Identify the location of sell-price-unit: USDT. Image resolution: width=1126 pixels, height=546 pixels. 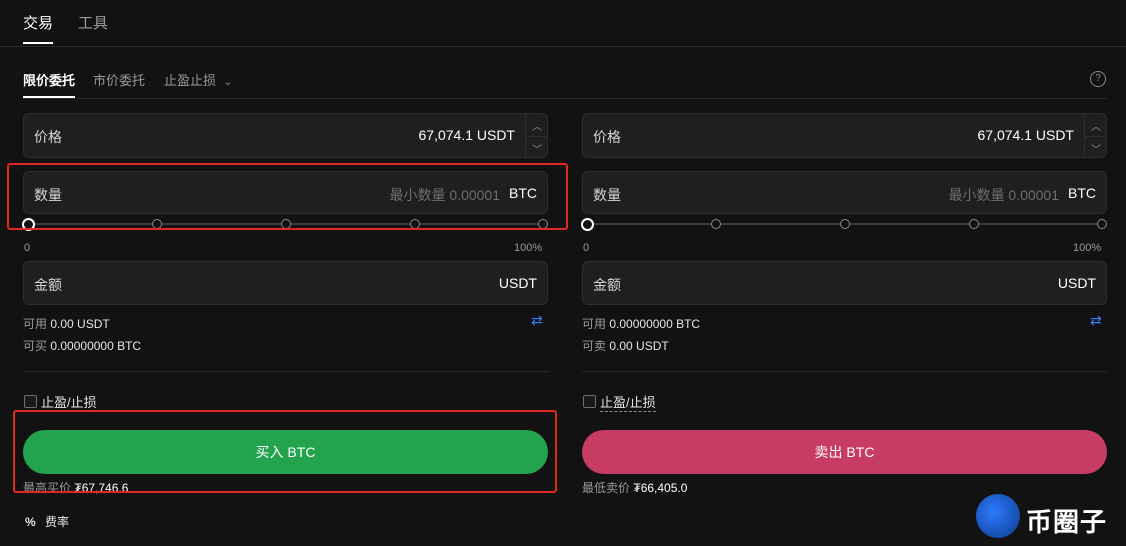
(1054, 135).